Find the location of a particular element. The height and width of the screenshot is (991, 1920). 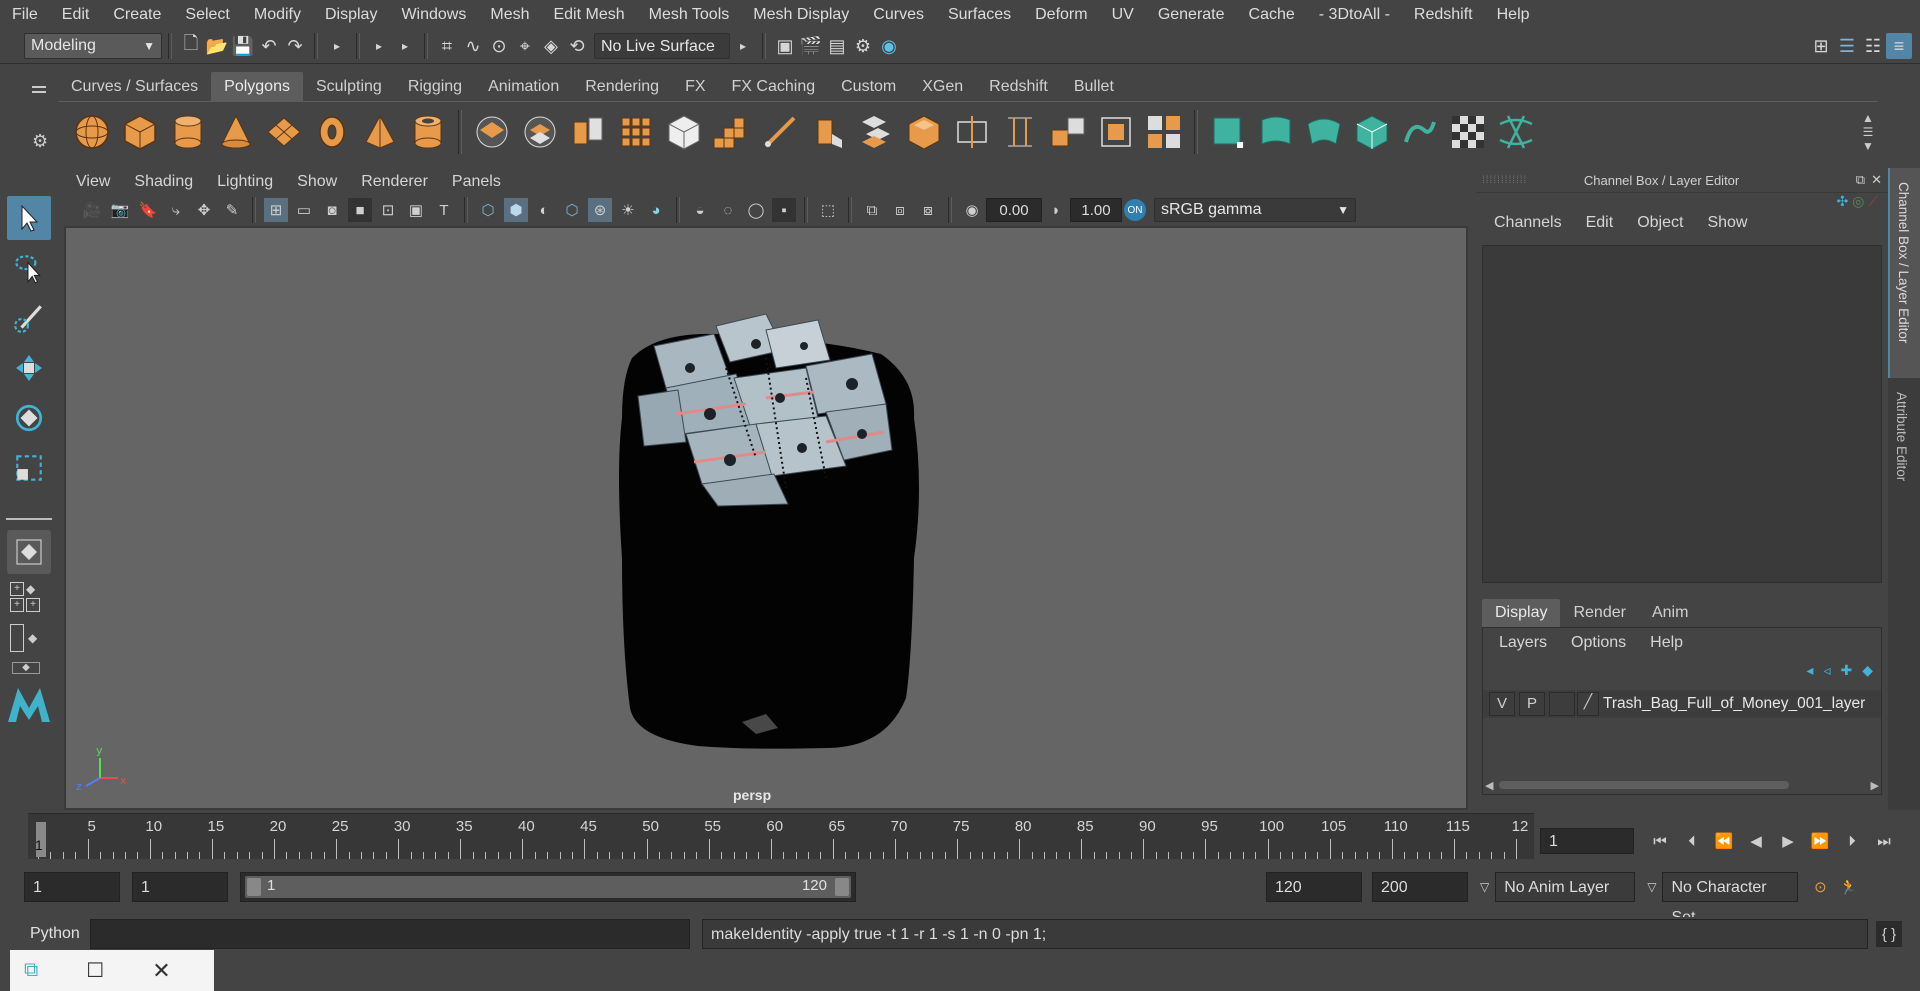

menu-mesh-tools: Mesh Tools is located at coordinates (689, 14).